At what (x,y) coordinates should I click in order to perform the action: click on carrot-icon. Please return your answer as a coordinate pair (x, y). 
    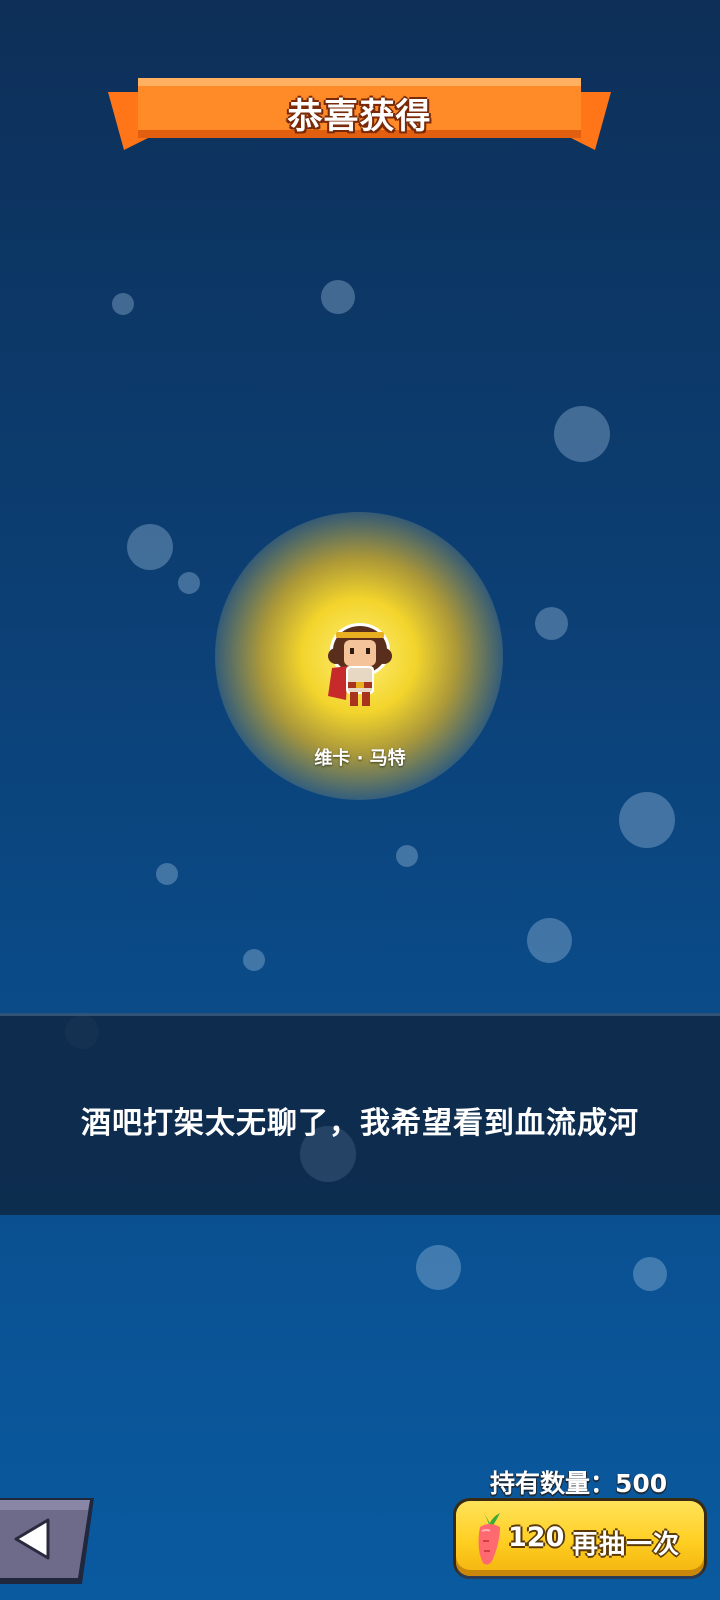
    Looking at the image, I should click on (489, 1539).